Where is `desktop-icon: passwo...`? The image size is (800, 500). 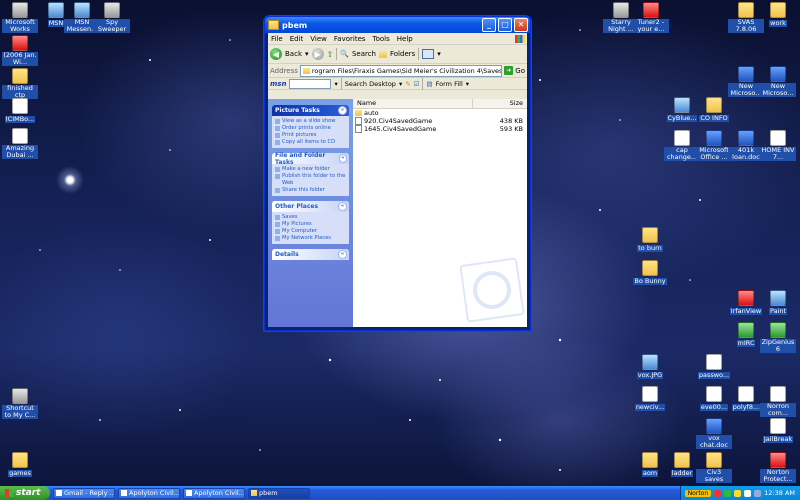
desktop-icon: passwo... is located at coordinates (714, 366).